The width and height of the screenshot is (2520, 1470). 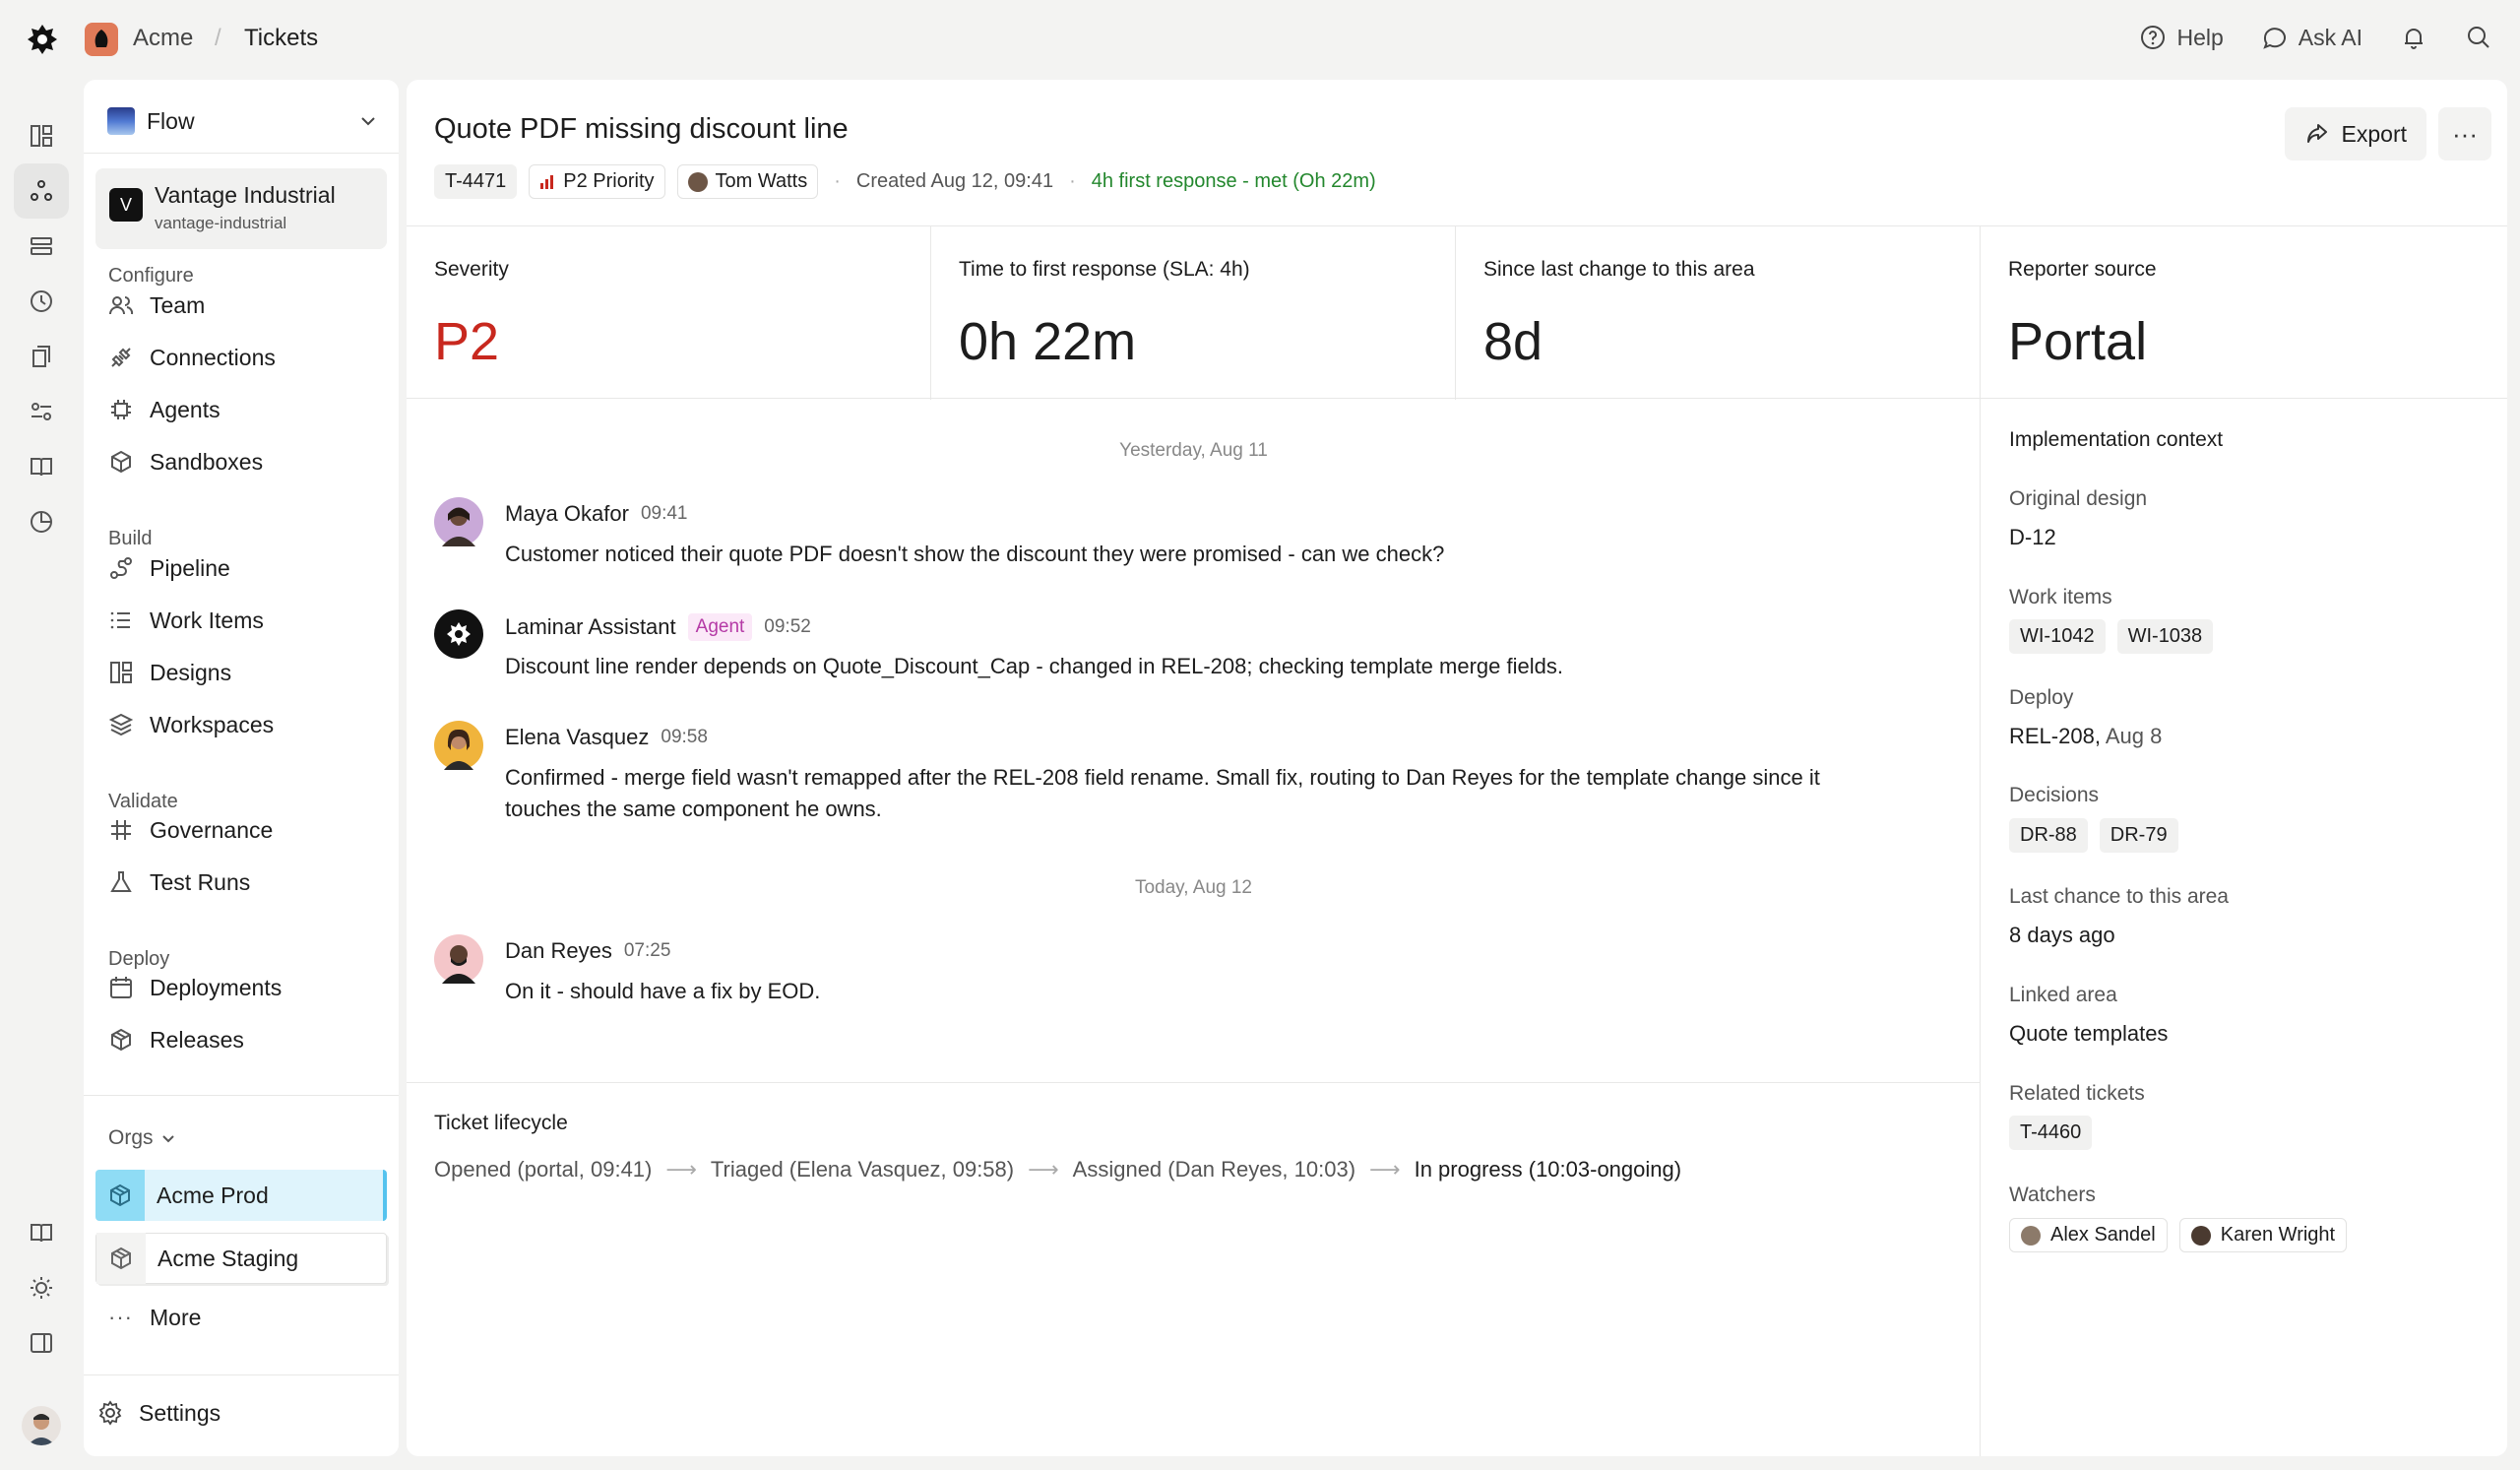 I want to click on project-badge: V, so click(x=126, y=205).